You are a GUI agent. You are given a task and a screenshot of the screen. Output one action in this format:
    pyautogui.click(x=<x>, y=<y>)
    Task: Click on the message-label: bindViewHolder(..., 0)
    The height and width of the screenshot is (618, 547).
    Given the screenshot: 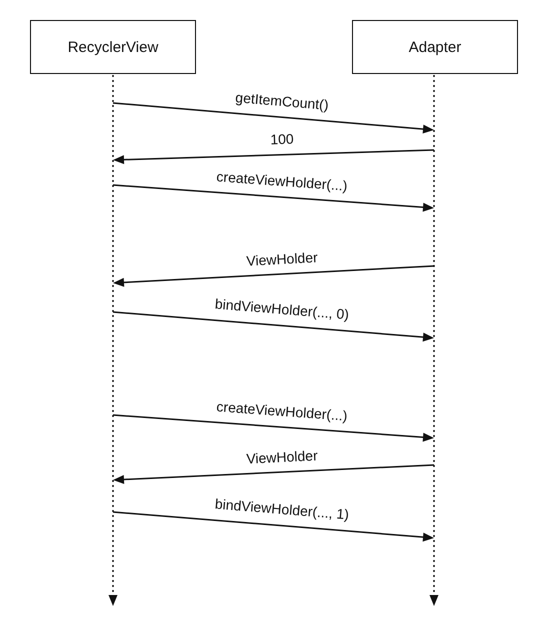 What is the action you would take?
    pyautogui.click(x=282, y=309)
    